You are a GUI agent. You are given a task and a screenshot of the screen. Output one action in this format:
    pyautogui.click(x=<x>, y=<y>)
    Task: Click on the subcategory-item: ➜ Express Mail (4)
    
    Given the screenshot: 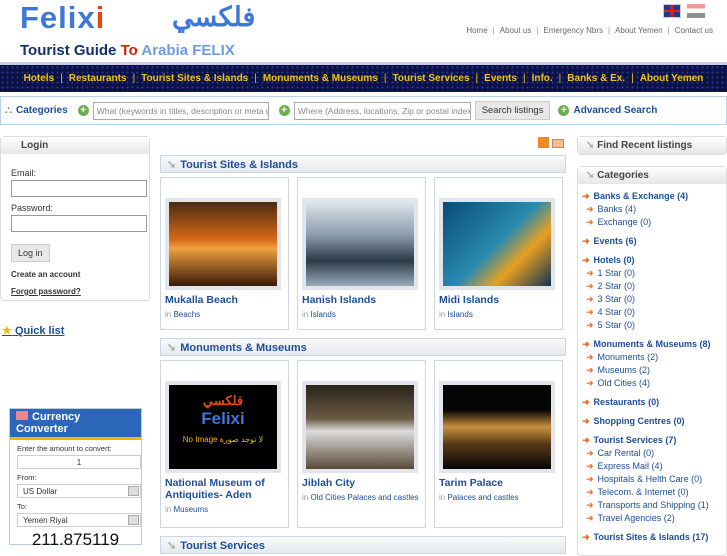 What is the action you would take?
    pyautogui.click(x=652, y=466)
    